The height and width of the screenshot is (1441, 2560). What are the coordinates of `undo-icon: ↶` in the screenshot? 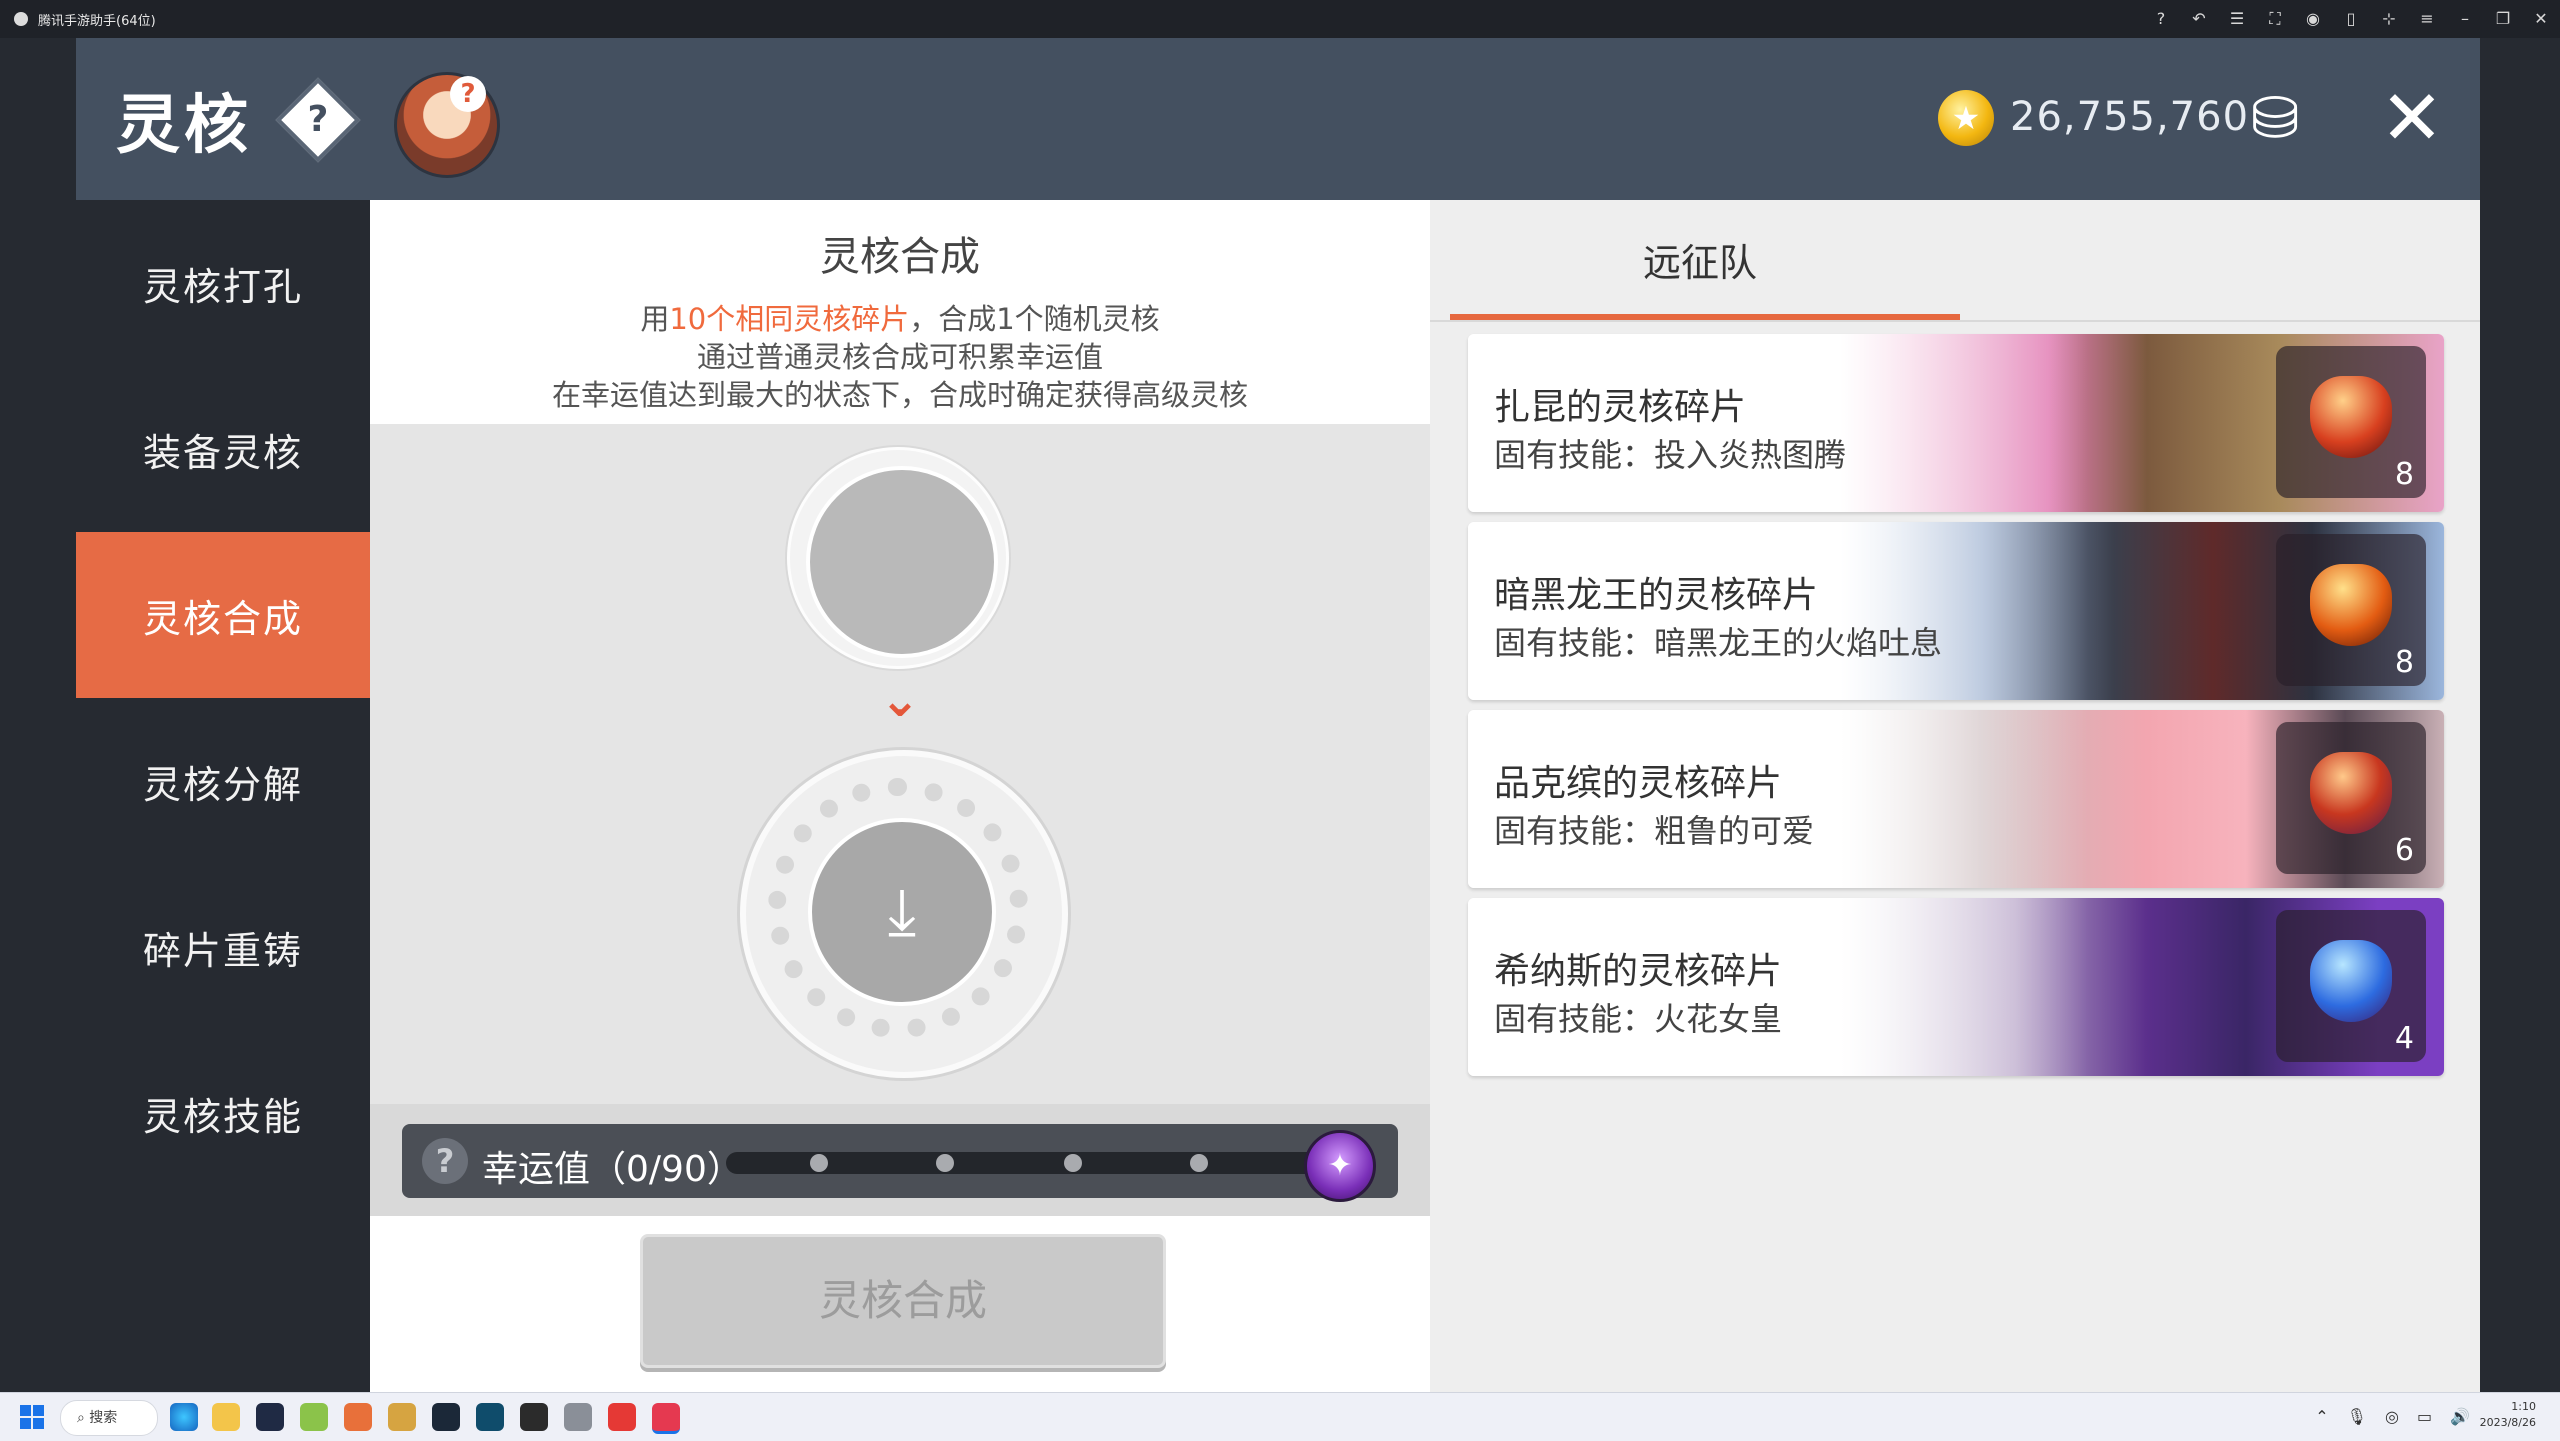 It's located at (2199, 19).